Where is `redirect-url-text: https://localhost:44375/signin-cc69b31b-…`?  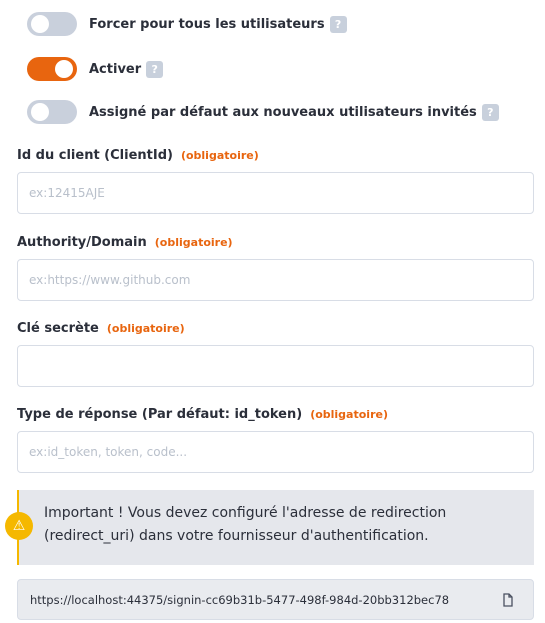
redirect-url-text: https://localhost:44375/signin-cc69b31b-… is located at coordinates (240, 599).